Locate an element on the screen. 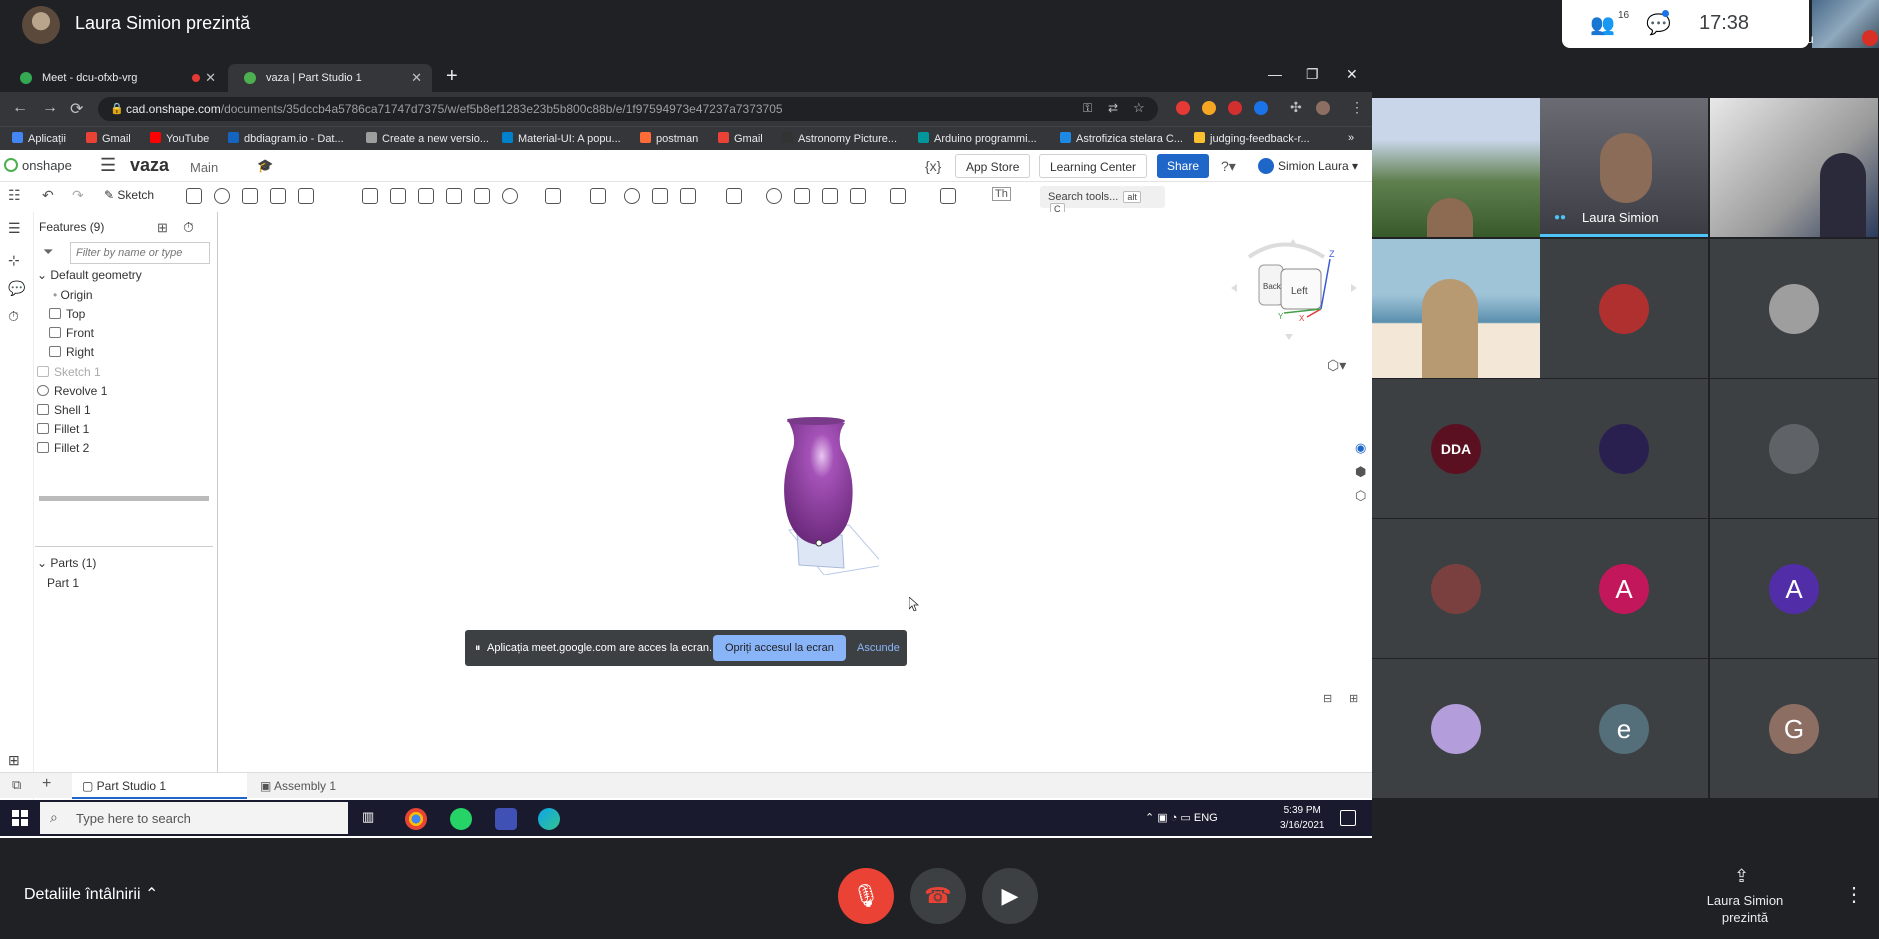 Image resolution: width=1879 pixels, height=939 pixels. app-taskbar-icon is located at coordinates (506, 819).